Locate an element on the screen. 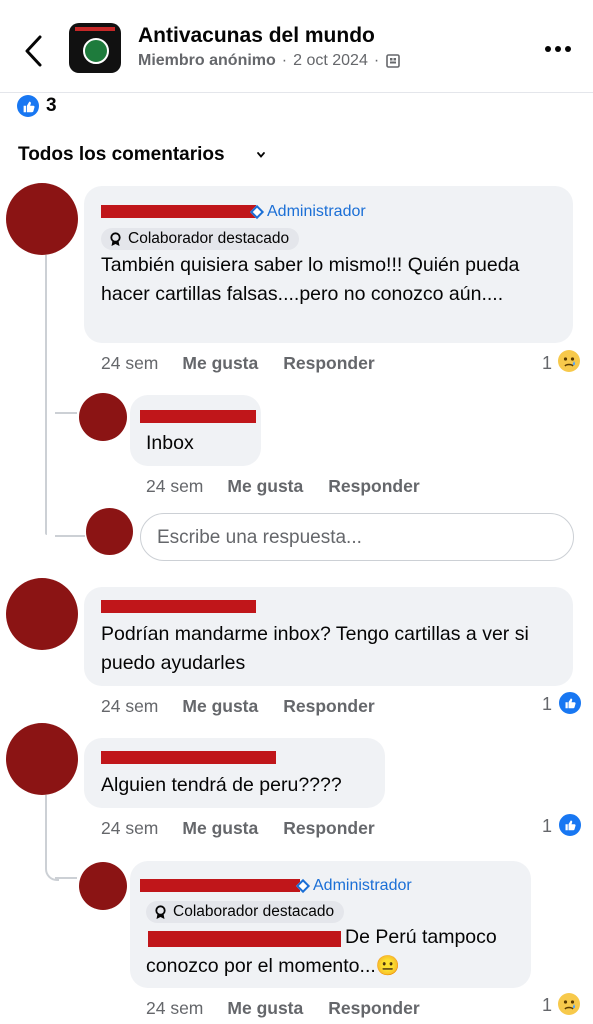  post-author: Miembro anónimo is located at coordinates (207, 60).